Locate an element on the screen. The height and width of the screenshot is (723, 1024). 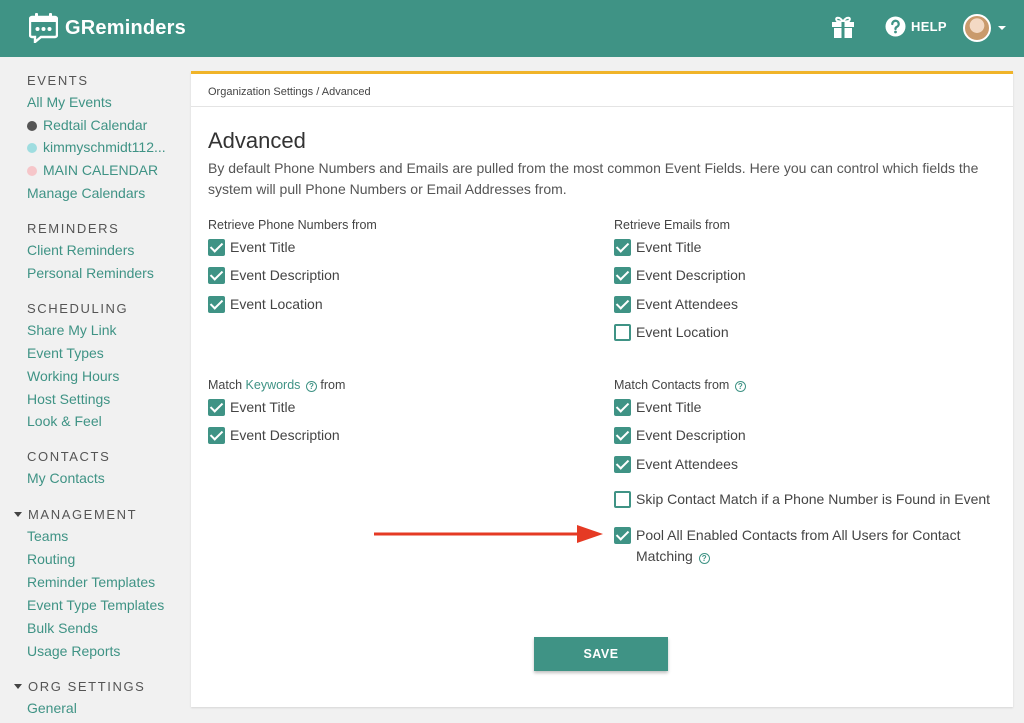
sidebar-section-contacts: CONTACTS is located at coordinates (69, 456).